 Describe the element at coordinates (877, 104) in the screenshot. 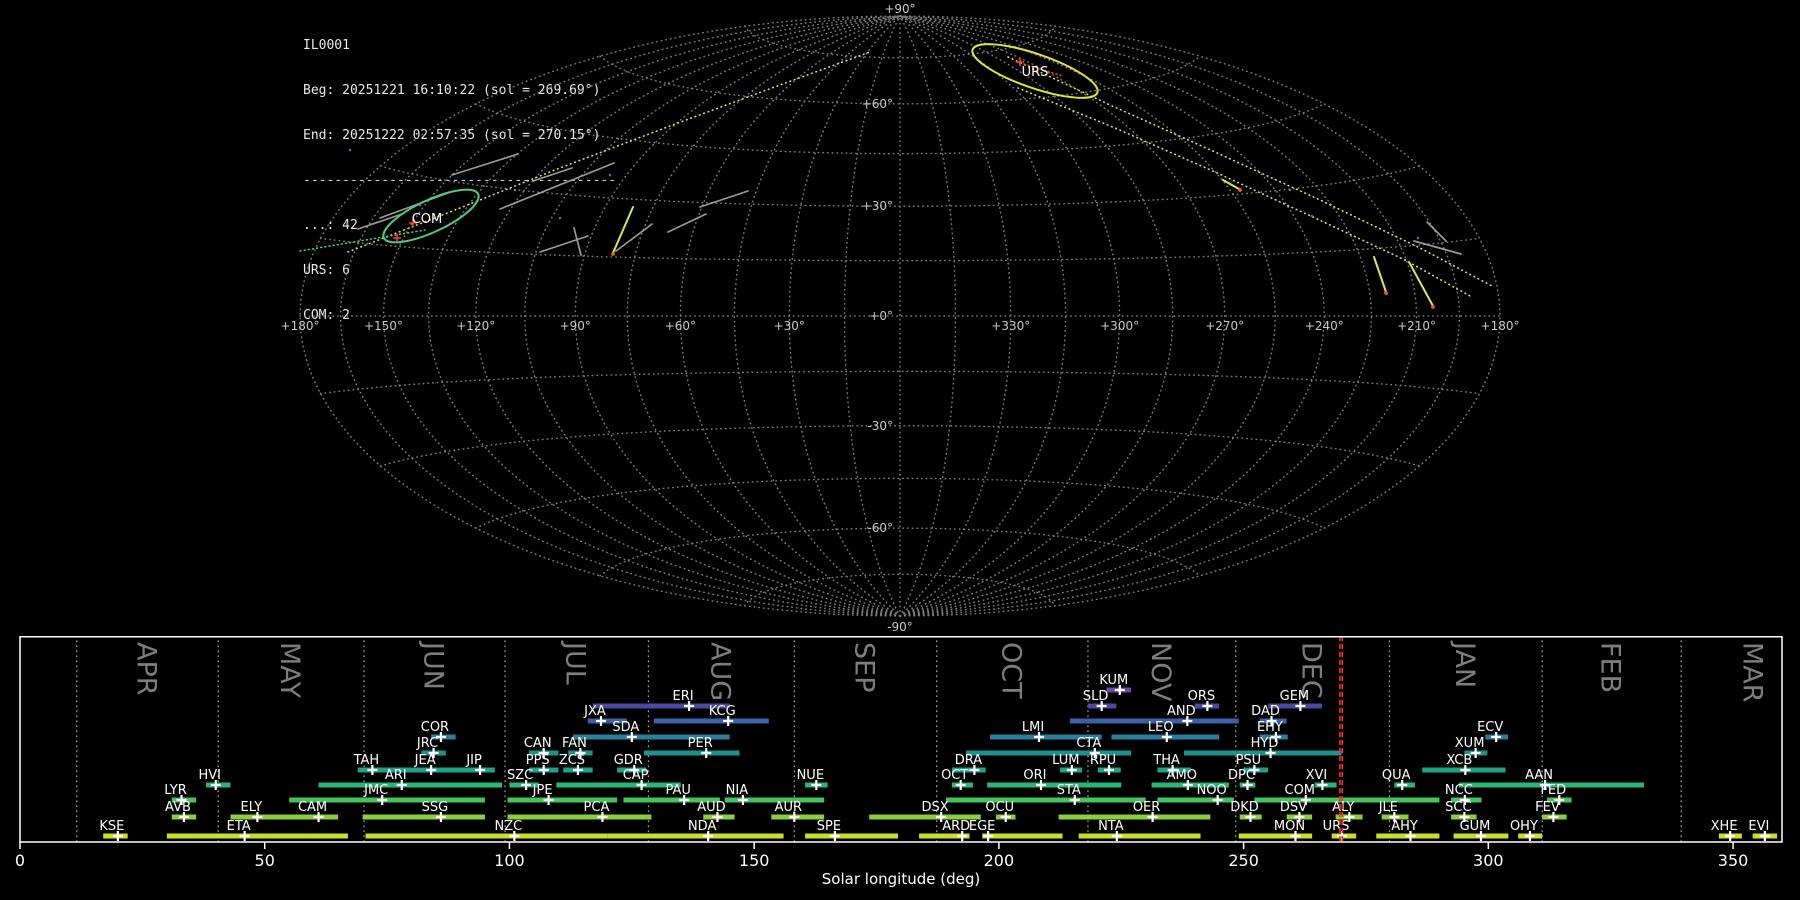

I see `lat-label: +60°` at that location.